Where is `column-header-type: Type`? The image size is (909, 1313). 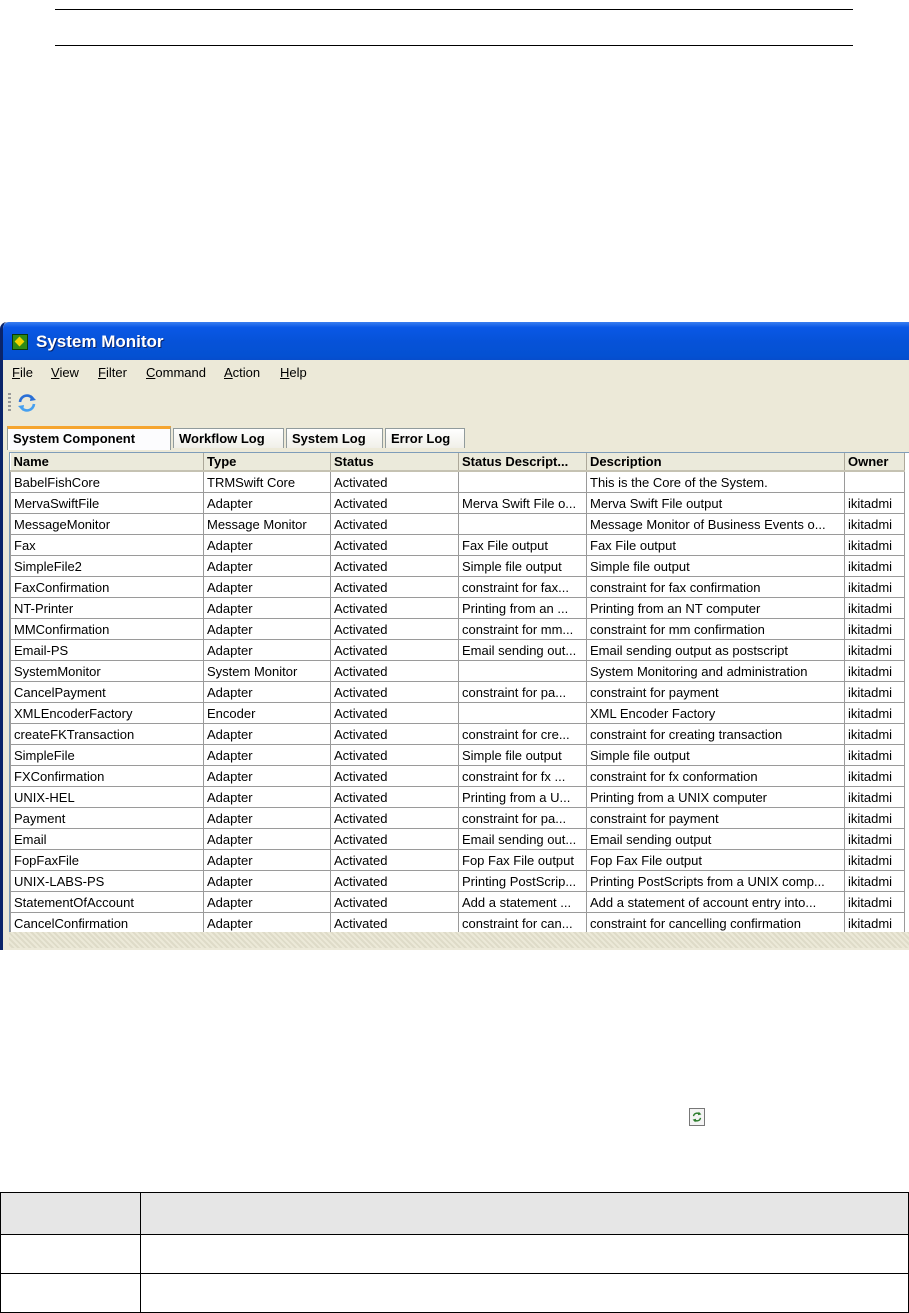
column-header-type: Type is located at coordinates (267, 462).